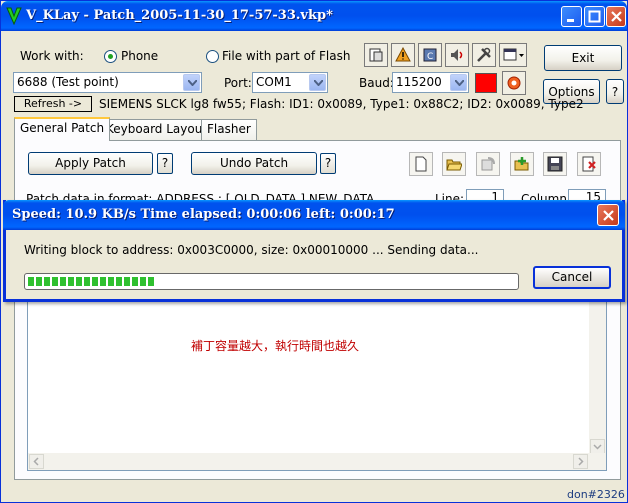 The height and width of the screenshot is (503, 628). I want to click on toolbar-button-warning, so click(403, 55).